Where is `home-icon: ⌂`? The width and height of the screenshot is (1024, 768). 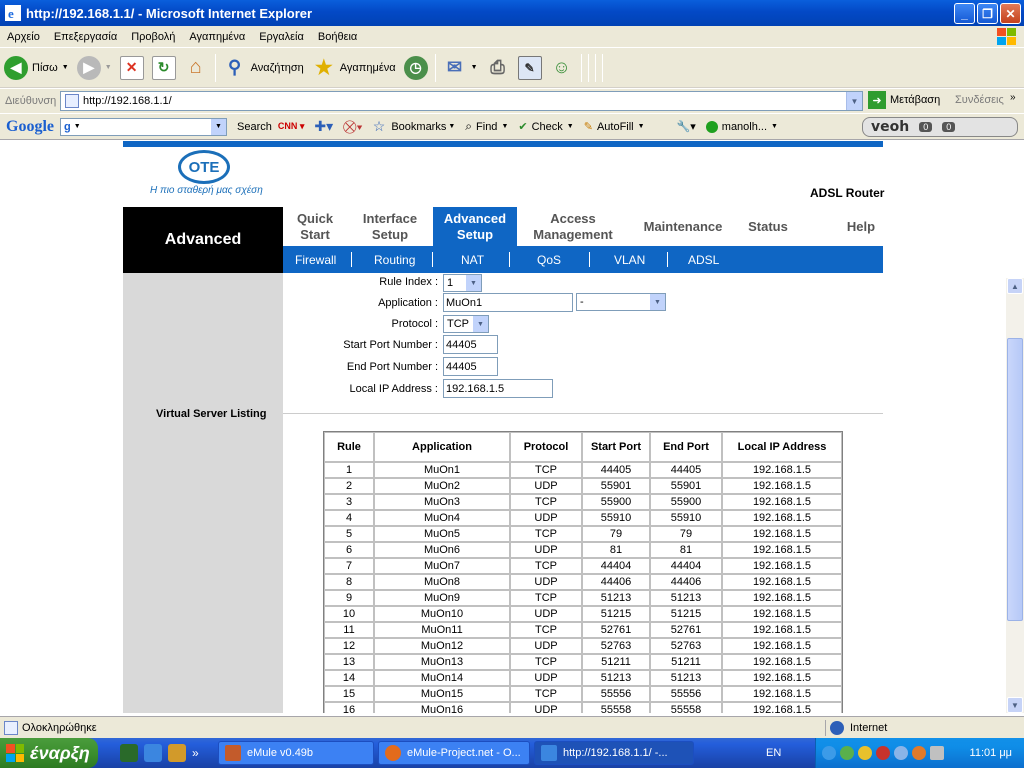
home-icon: ⌂ is located at coordinates (195, 67).